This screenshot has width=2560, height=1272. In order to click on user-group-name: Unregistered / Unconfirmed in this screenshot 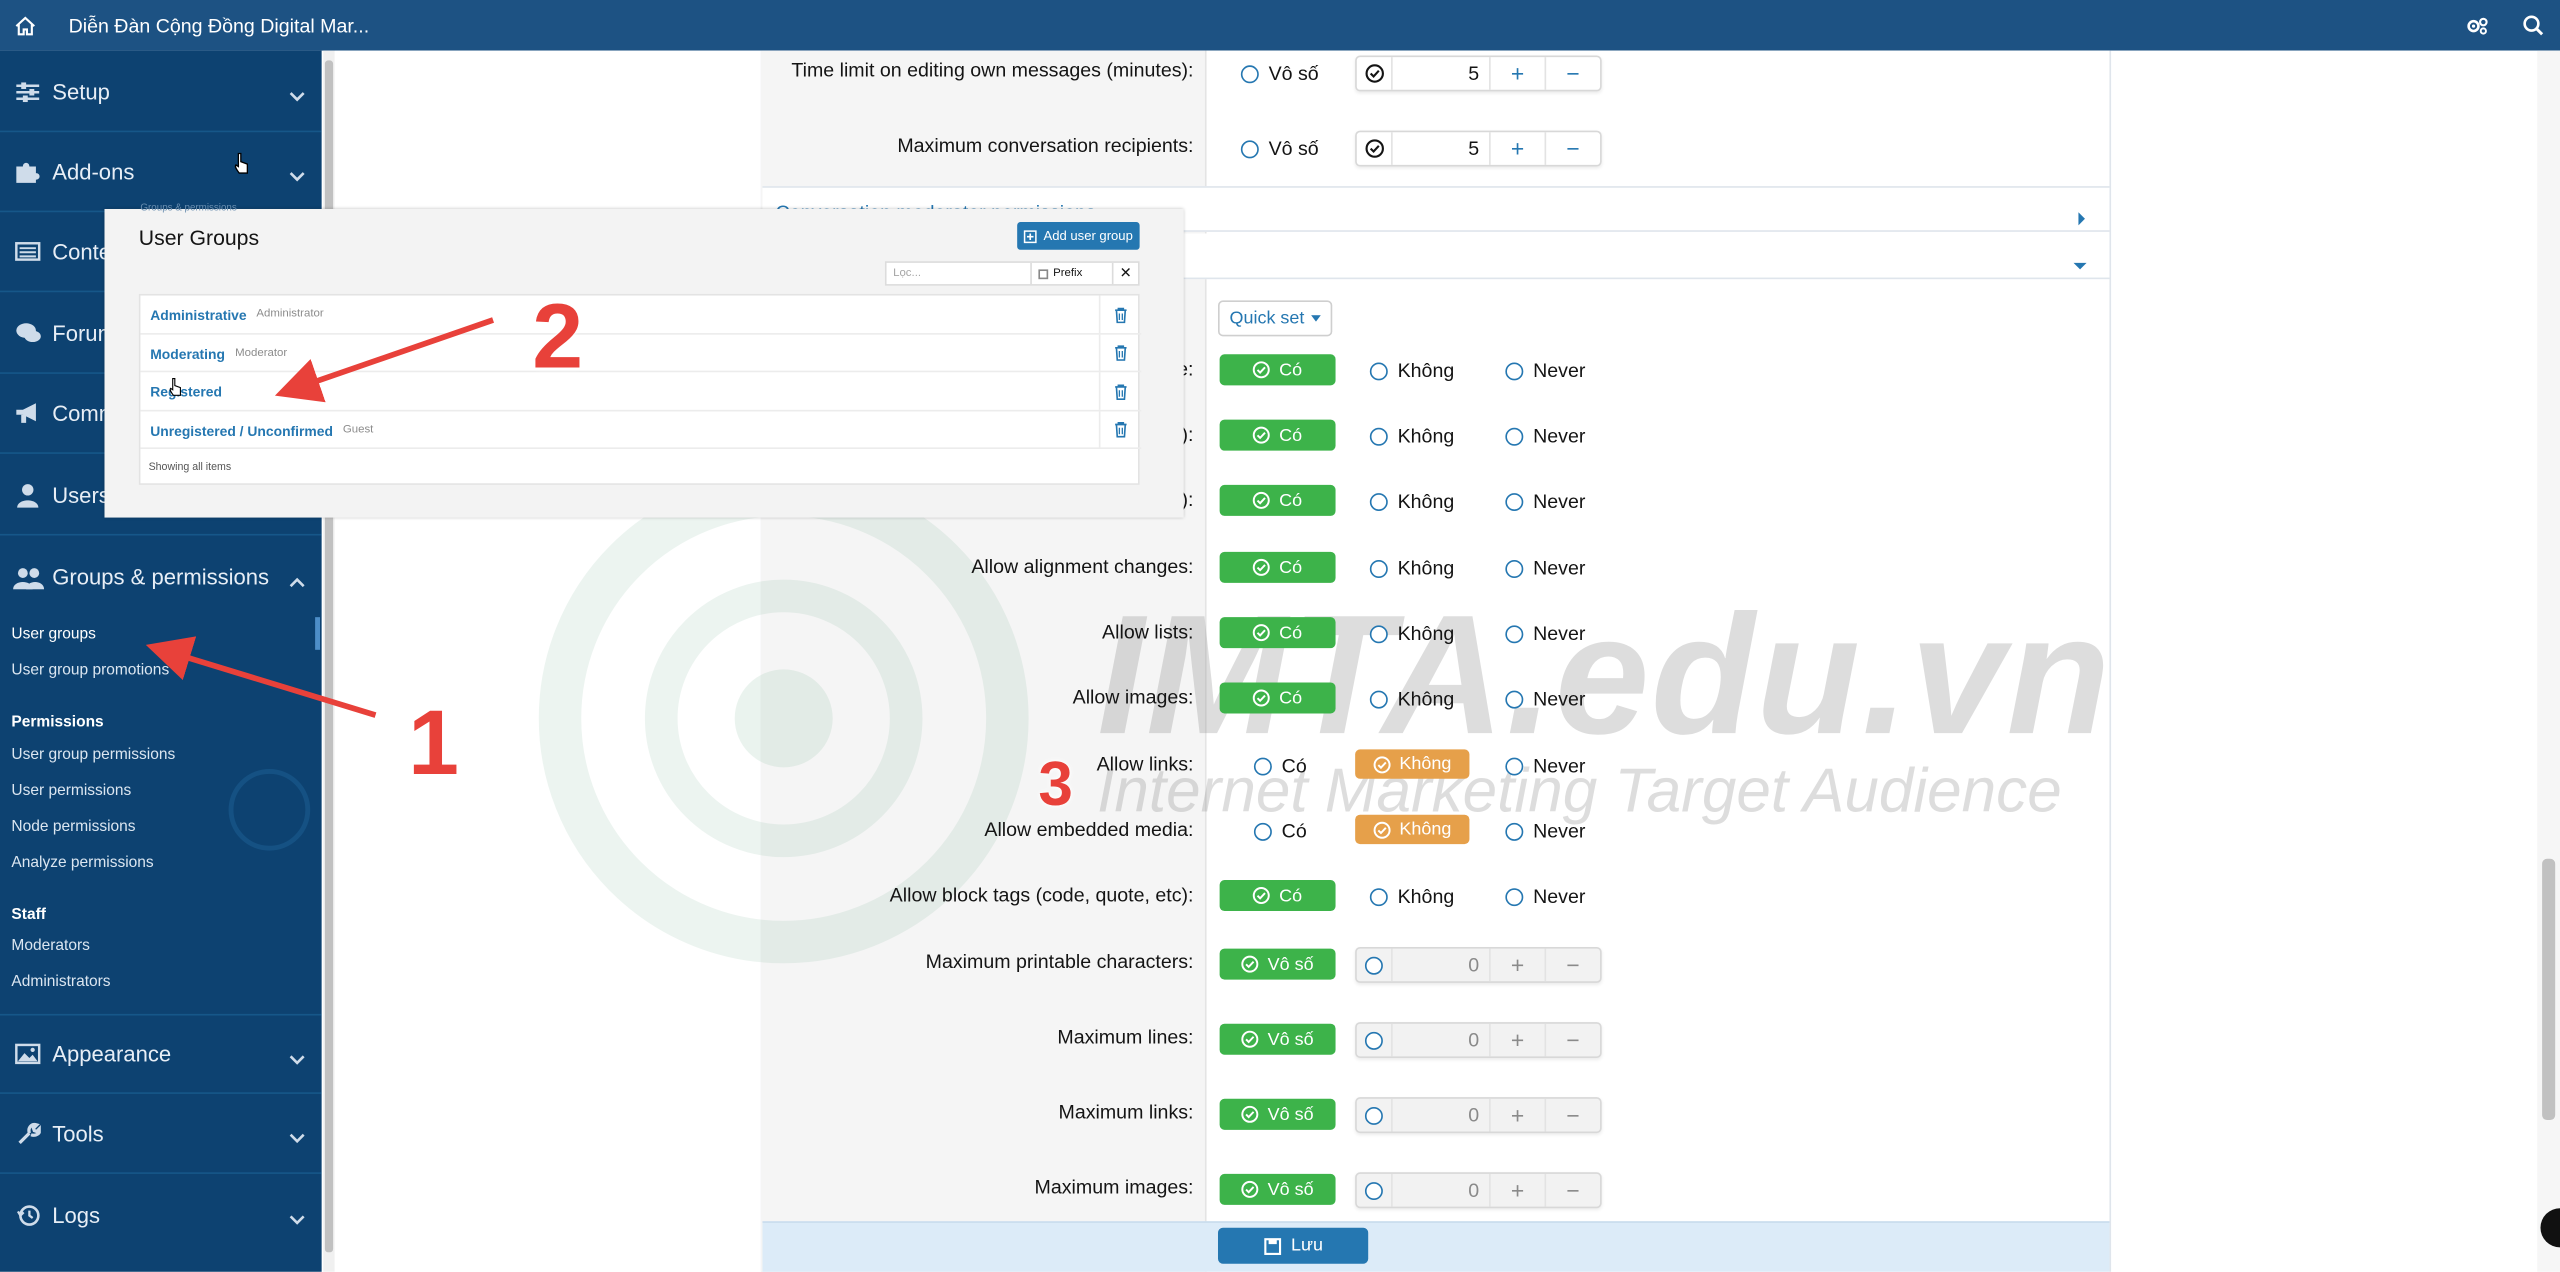, I will do `click(241, 430)`.